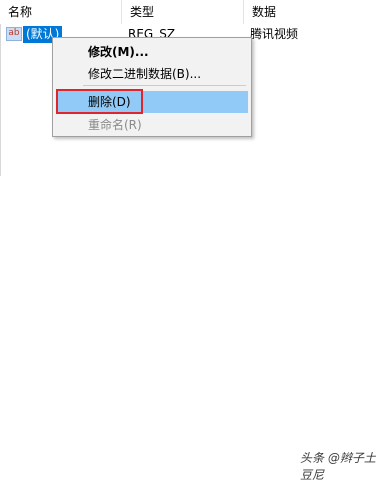 The image size is (387, 483). Describe the element at coordinates (182, 12) in the screenshot. I see `column-header-type: 类型` at that location.